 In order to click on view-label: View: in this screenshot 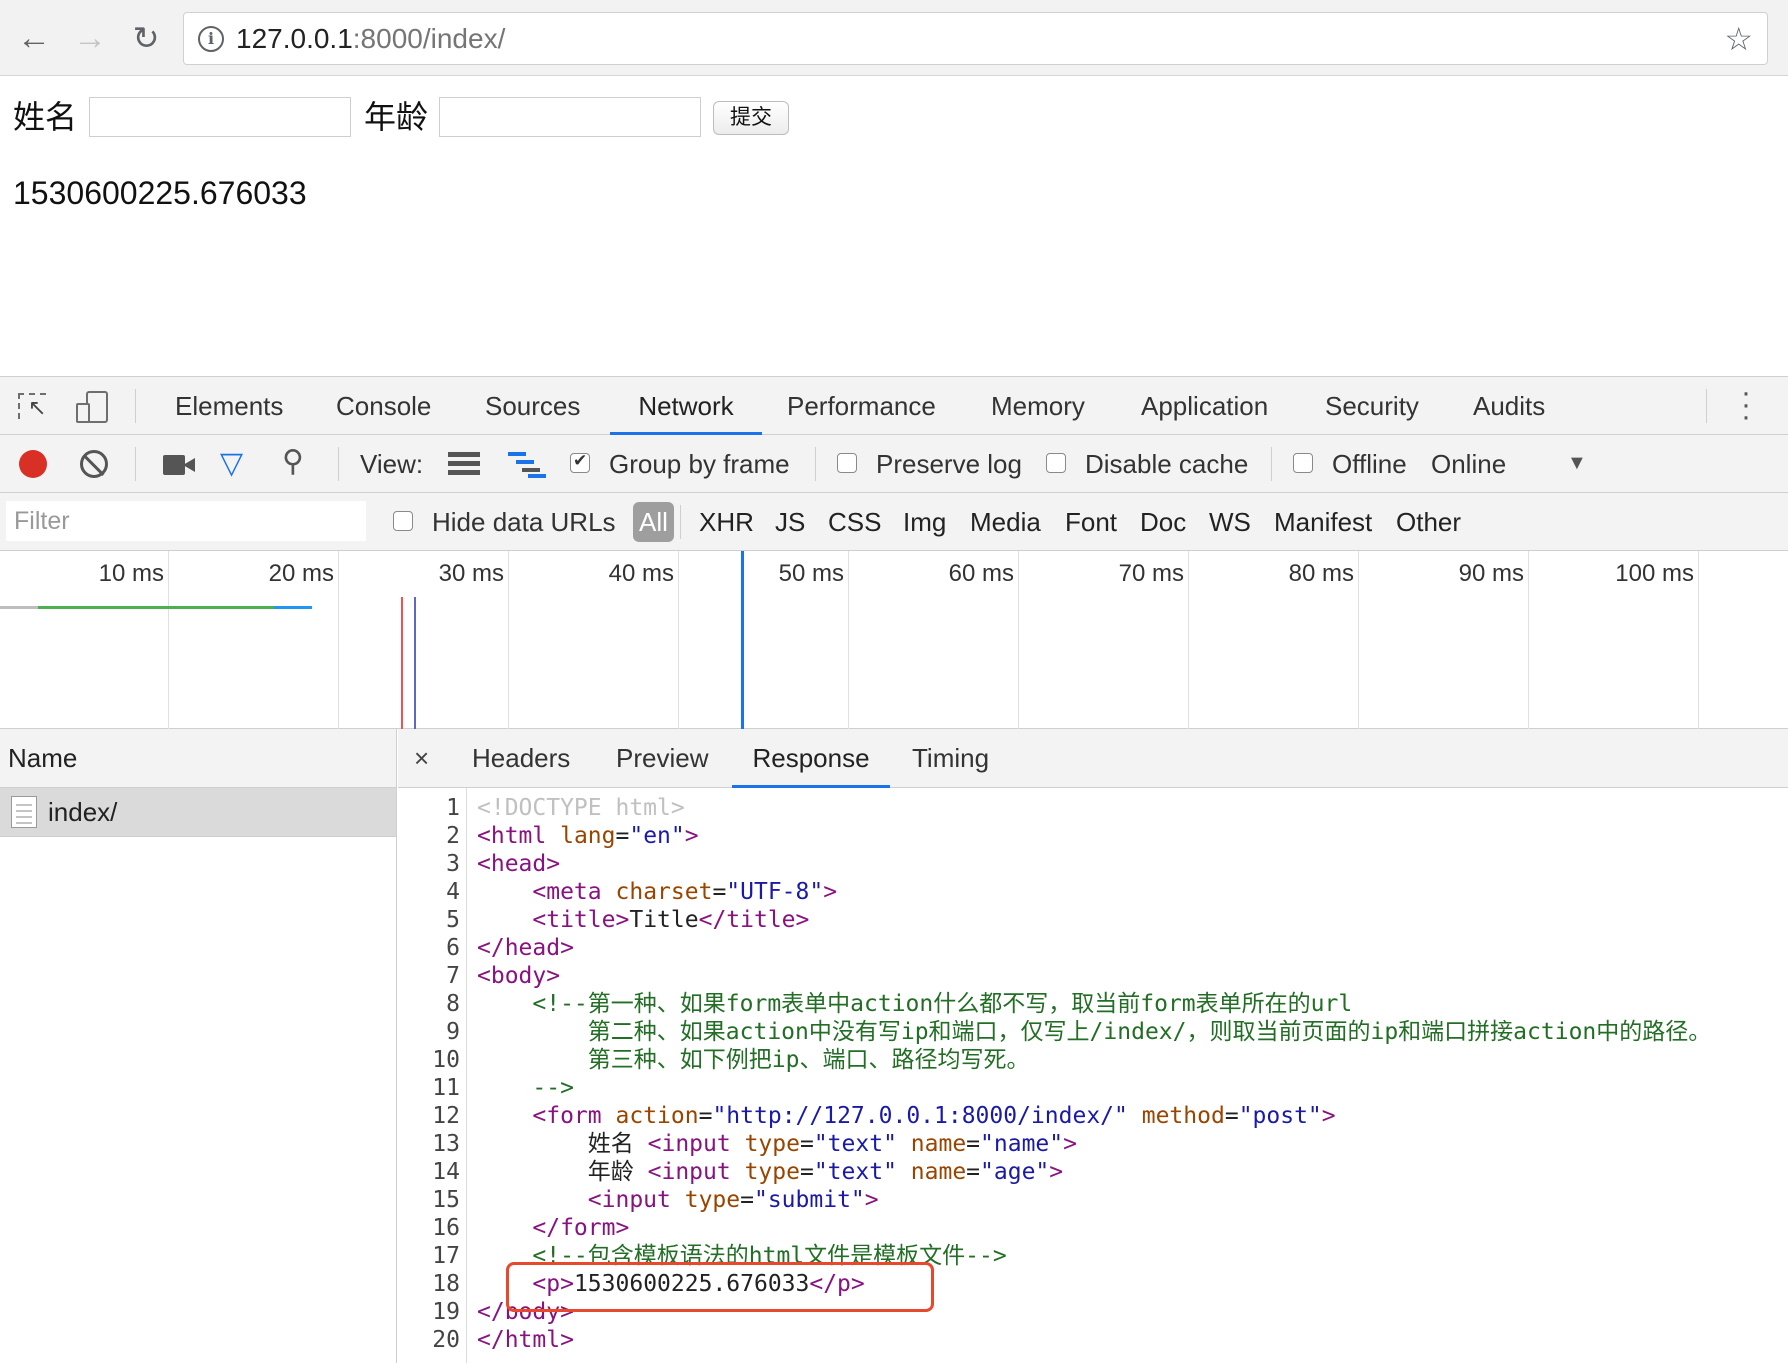, I will do `click(392, 464)`.